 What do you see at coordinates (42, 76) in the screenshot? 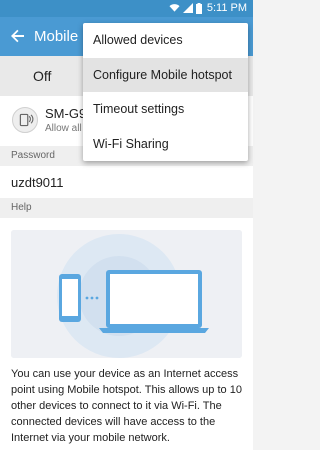
I see `toggle-label: Off` at bounding box center [42, 76].